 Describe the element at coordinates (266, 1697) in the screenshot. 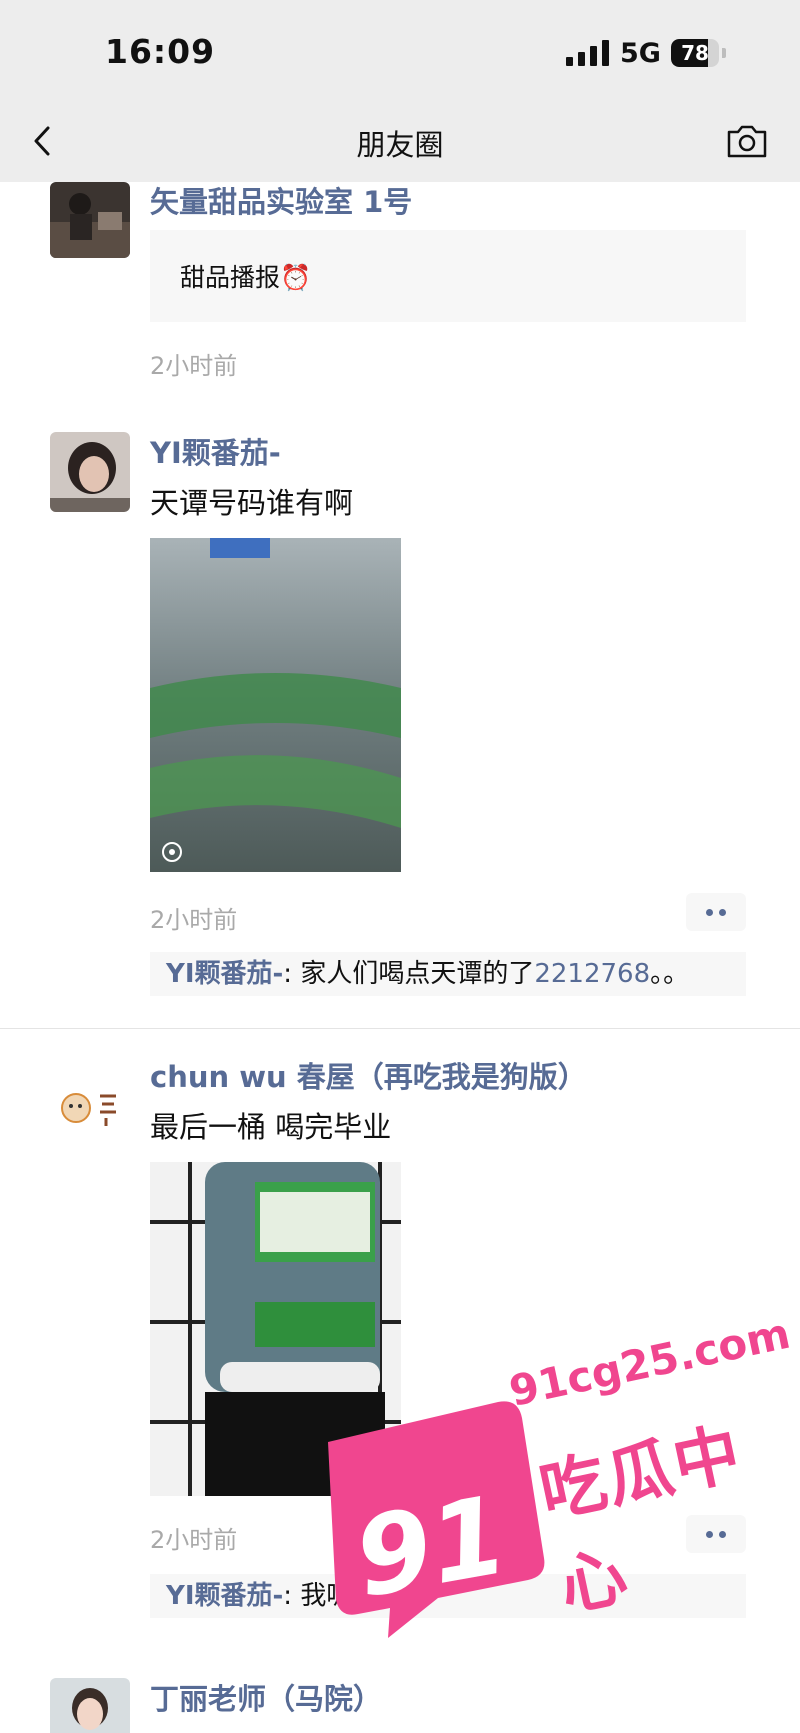

I see `post-author: 丁丽老师（马院）` at that location.